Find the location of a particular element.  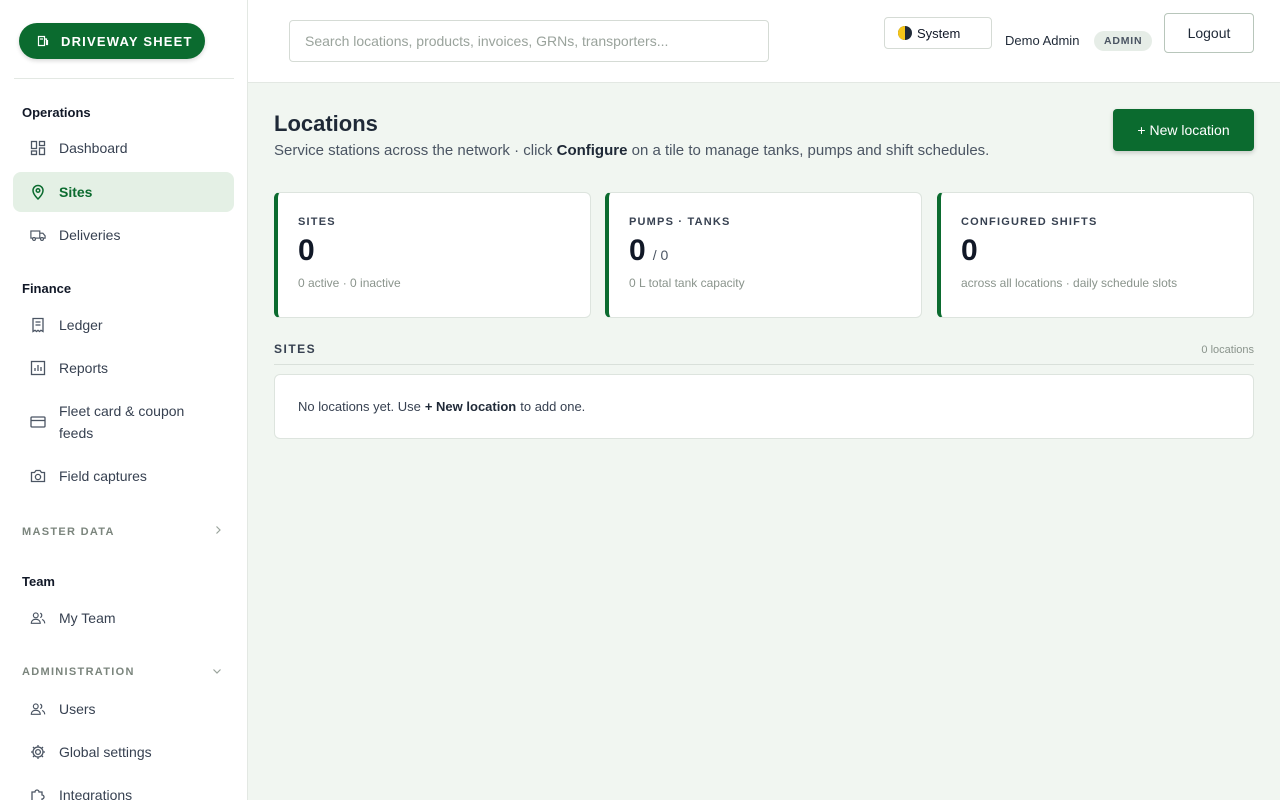

section-master-data: MASTER DATA is located at coordinates (122, 531).